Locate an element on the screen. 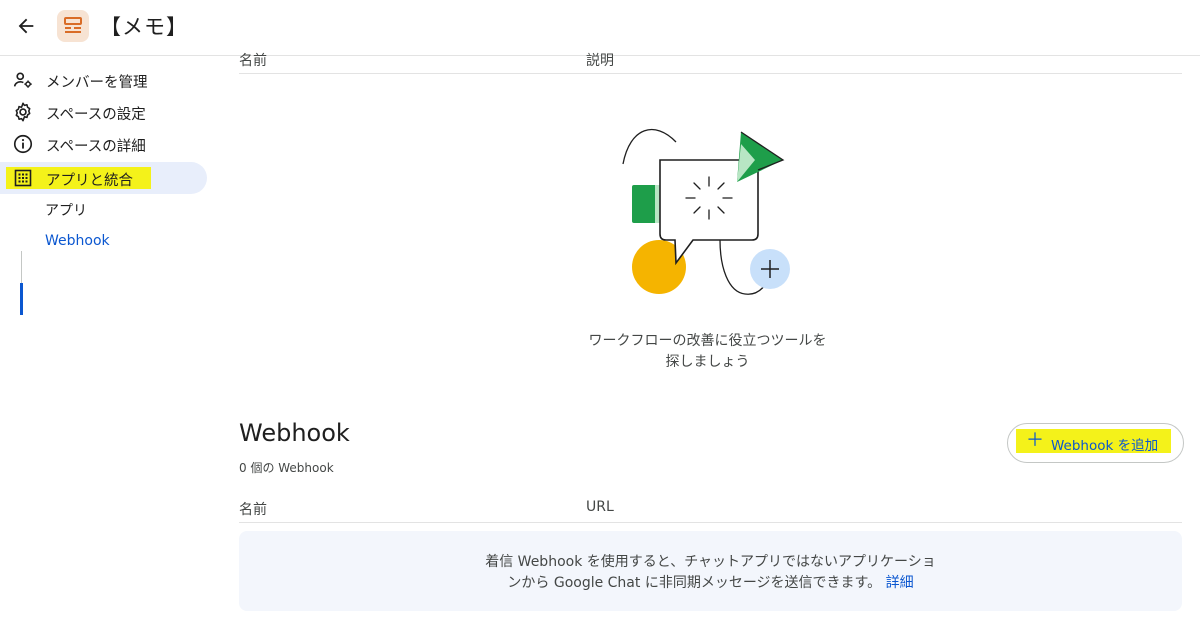  subnav-item-webhook: Webhook is located at coordinates (77, 241).